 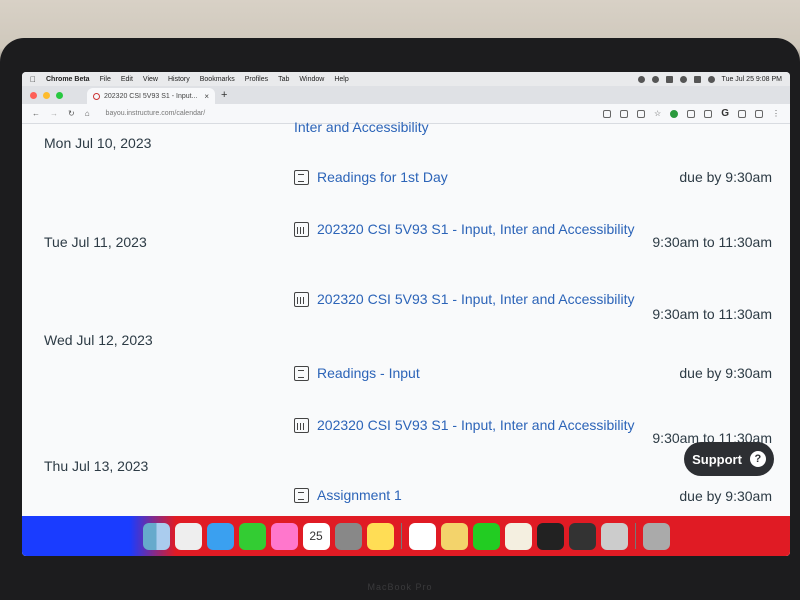 I want to click on agenda-item-partial: Inter and Accessibility, so click(x=534, y=127).